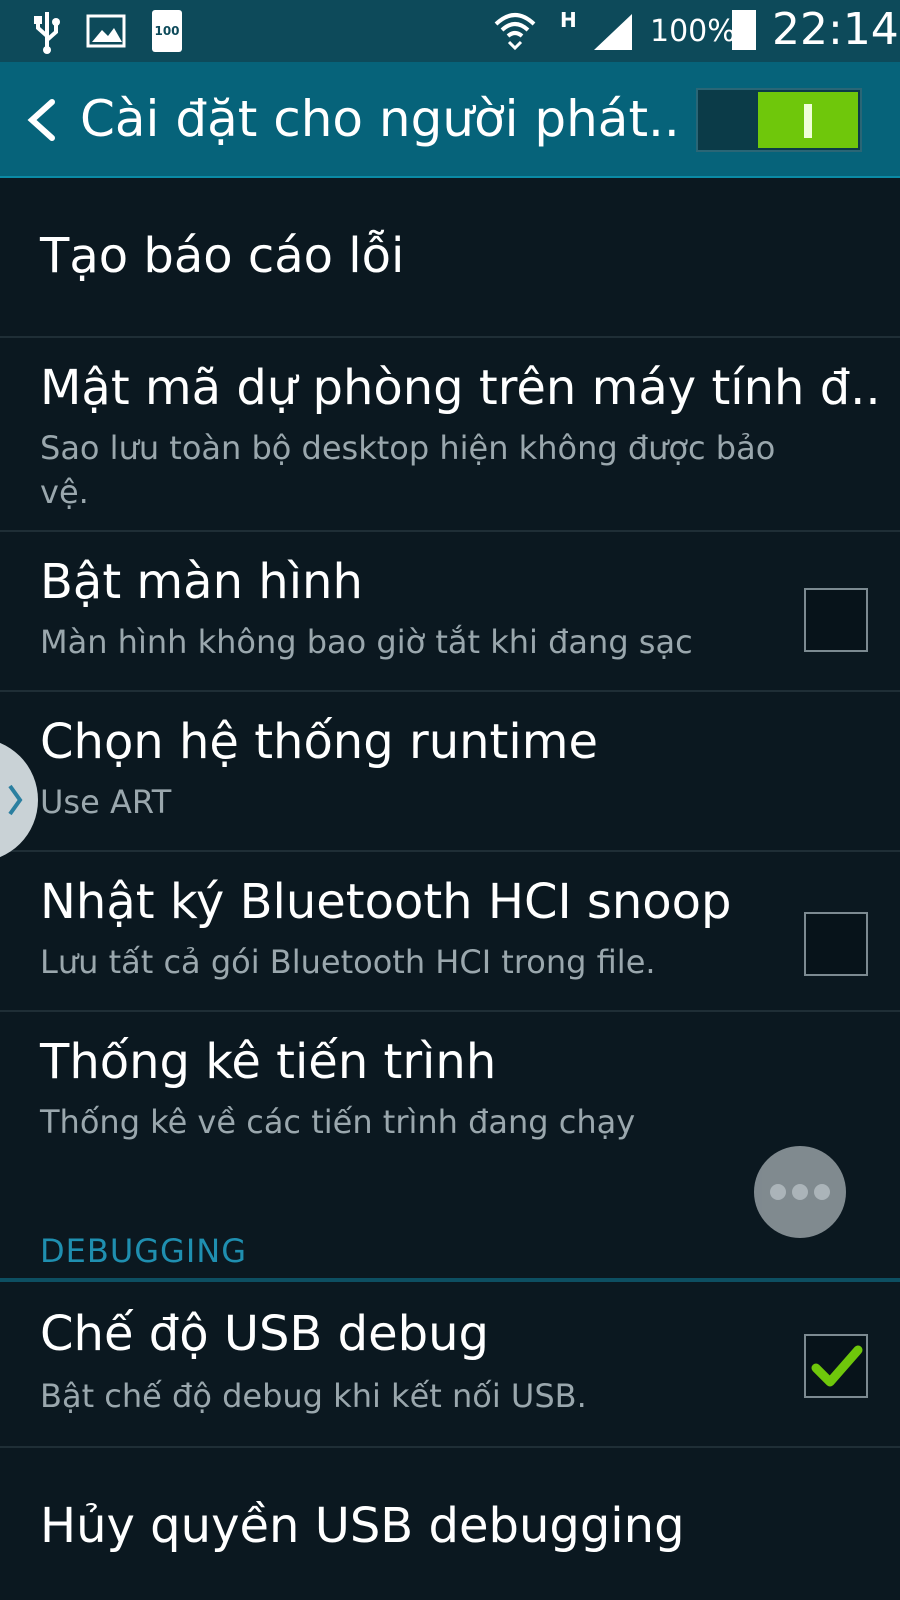 Image resolution: width=900 pixels, height=1600 pixels. What do you see at coordinates (362, 1526) in the screenshot?
I see `item-label: Hủy quyền USB debugging` at bounding box center [362, 1526].